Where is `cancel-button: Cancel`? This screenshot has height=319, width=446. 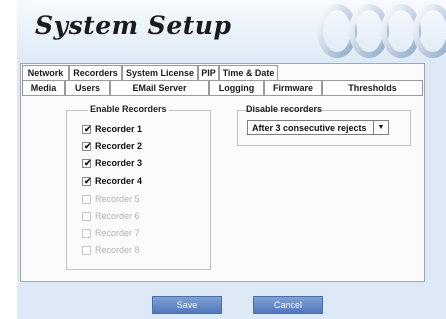
cancel-button: Cancel is located at coordinates (288, 305).